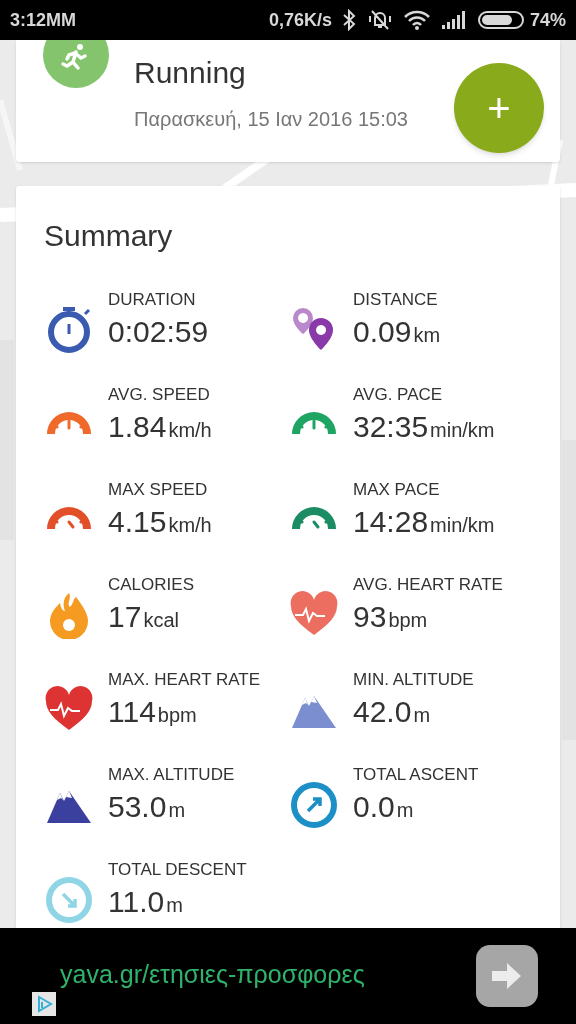 The image size is (576, 1024). What do you see at coordinates (507, 976) in the screenshot?
I see `arrow-button-icon` at bounding box center [507, 976].